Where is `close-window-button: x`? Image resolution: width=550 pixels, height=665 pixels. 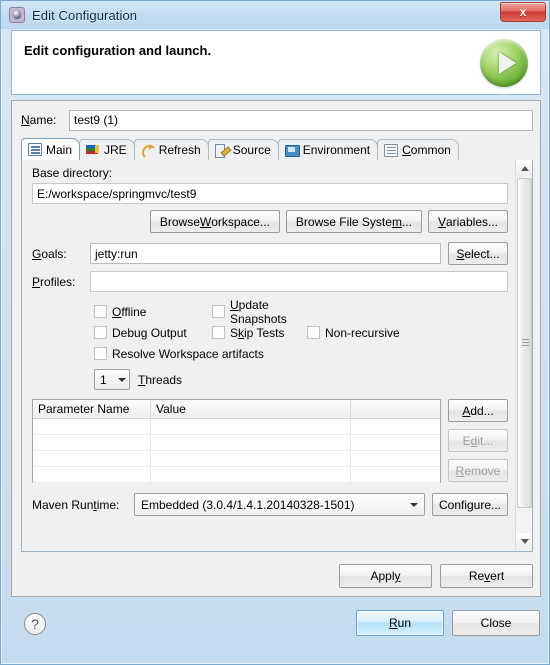 close-window-button: x is located at coordinates (523, 12).